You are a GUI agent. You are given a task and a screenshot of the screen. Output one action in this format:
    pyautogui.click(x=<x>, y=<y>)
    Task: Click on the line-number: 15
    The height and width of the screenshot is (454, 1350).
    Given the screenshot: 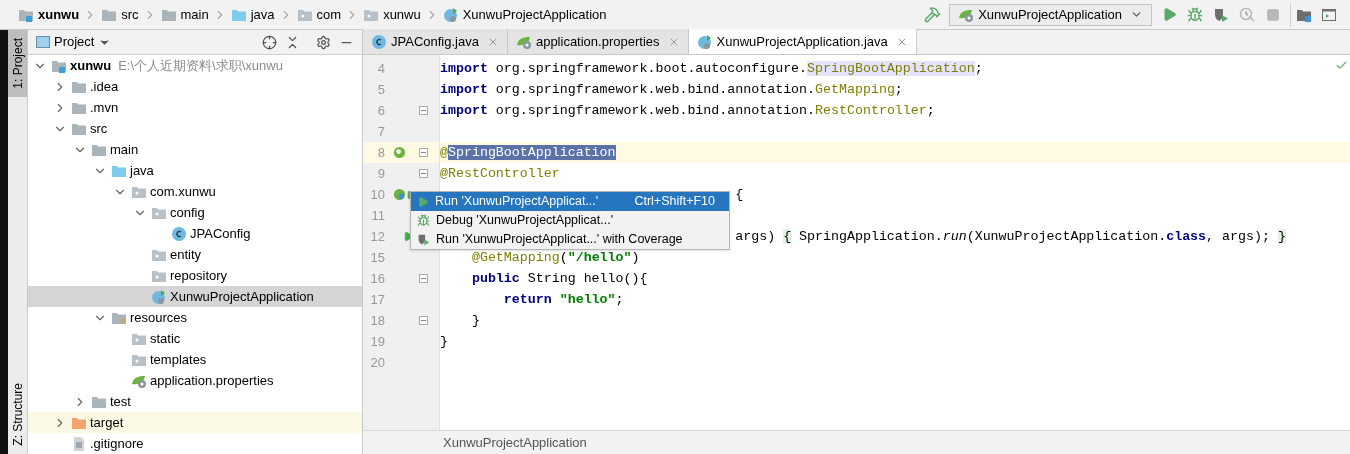 What is the action you would take?
    pyautogui.click(x=377, y=257)
    